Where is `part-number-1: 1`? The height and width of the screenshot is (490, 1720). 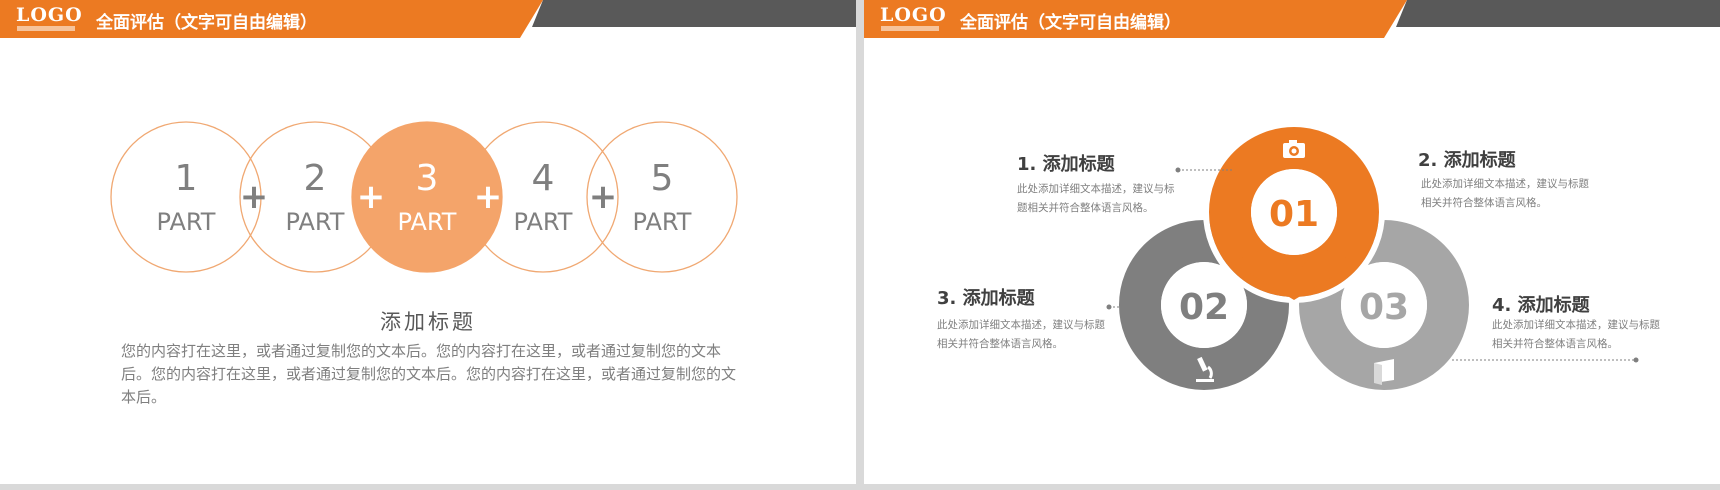 part-number-1: 1 is located at coordinates (186, 178).